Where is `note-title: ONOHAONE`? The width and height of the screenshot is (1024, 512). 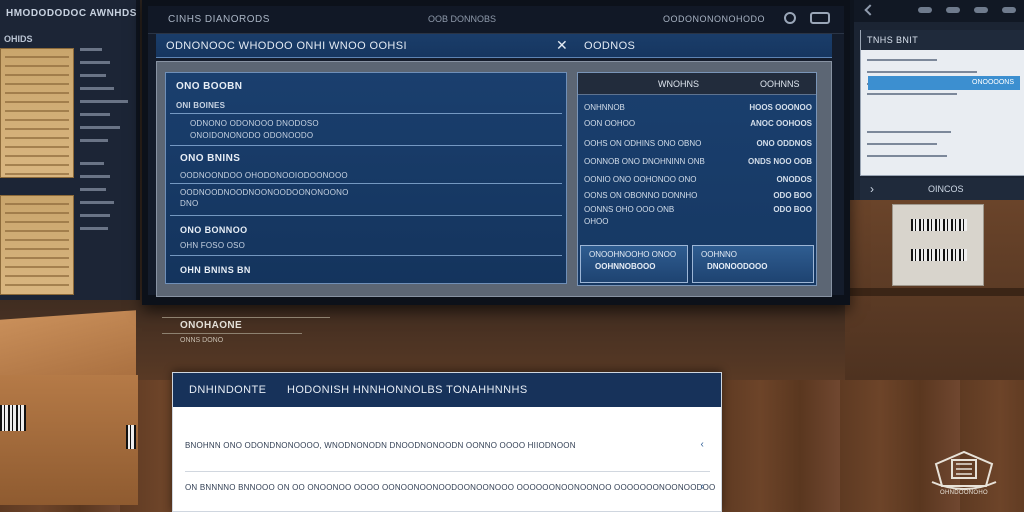
note-title: ONOHAONE is located at coordinates (211, 325).